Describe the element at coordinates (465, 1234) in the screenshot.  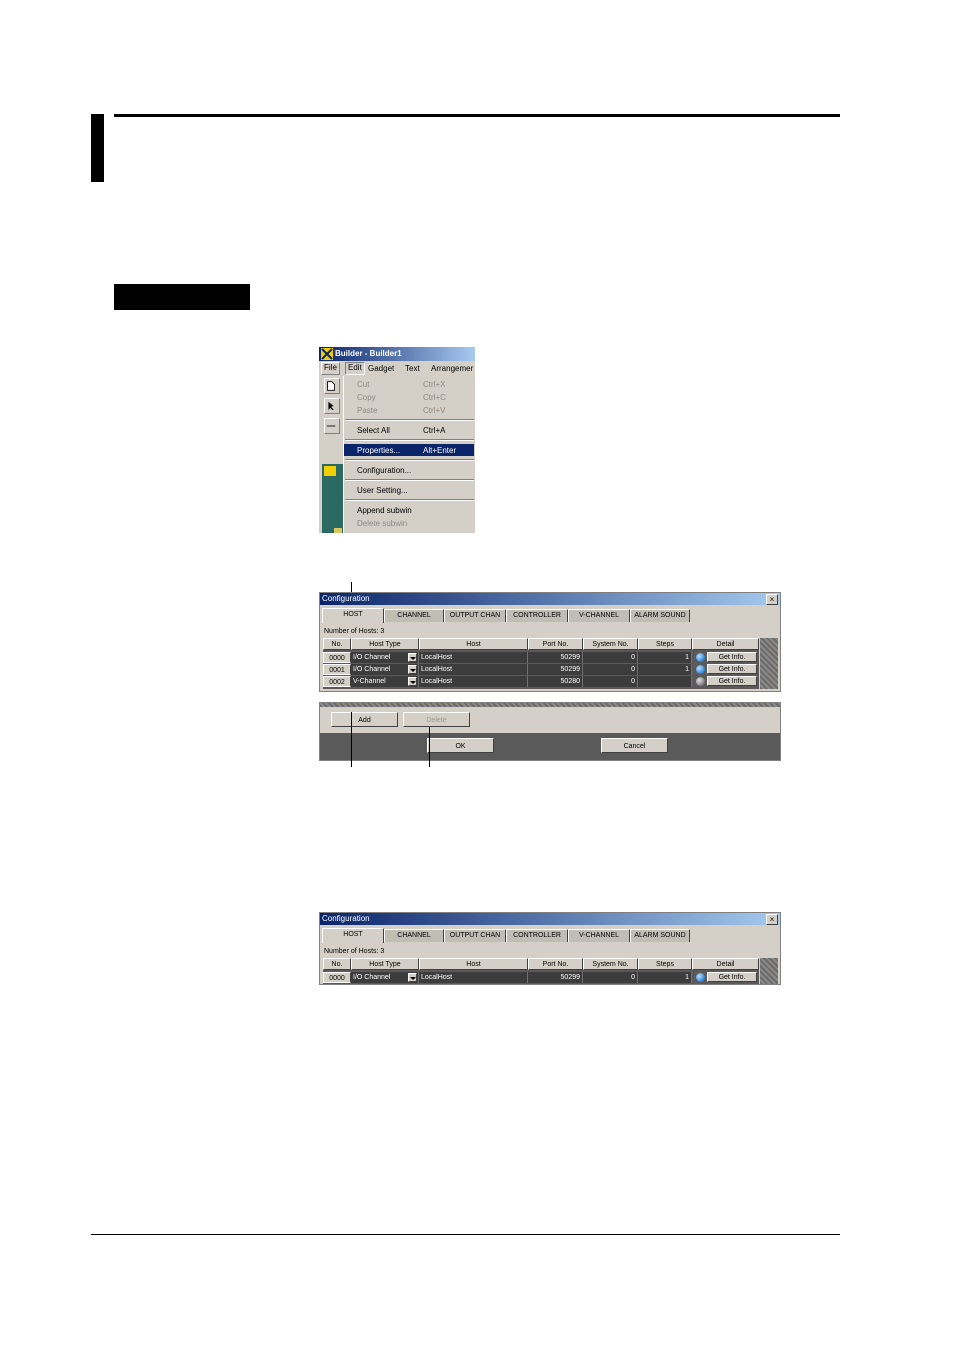
I see `footer-rule` at that location.